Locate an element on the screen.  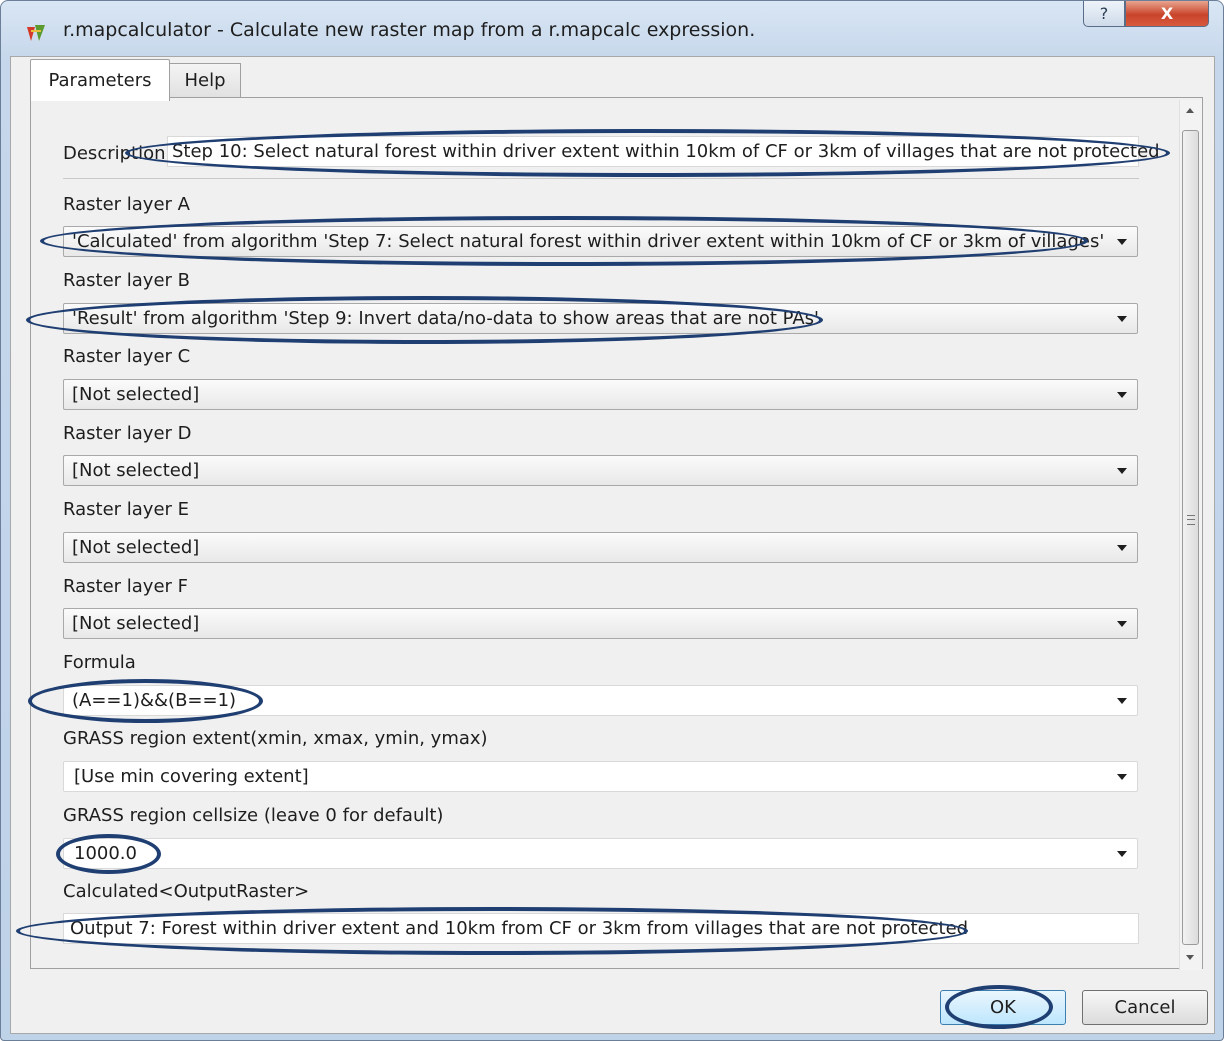
cancel-button: Cancel is located at coordinates (1145, 1007).